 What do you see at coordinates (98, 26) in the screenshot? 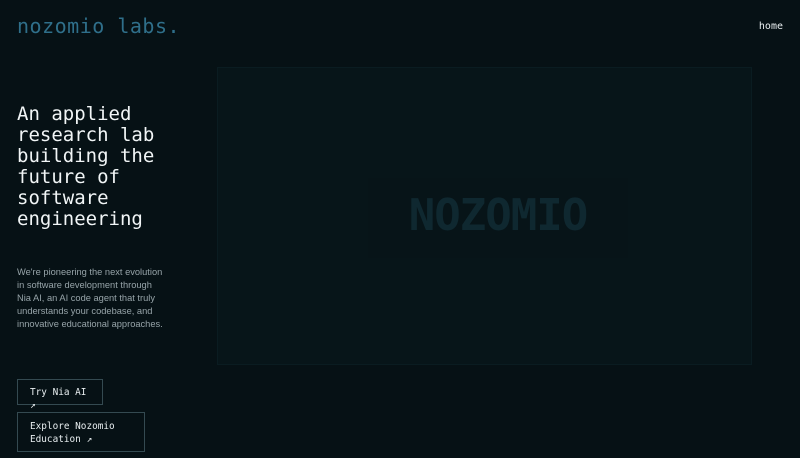
I see `site-logo: nozomio labs.` at bounding box center [98, 26].